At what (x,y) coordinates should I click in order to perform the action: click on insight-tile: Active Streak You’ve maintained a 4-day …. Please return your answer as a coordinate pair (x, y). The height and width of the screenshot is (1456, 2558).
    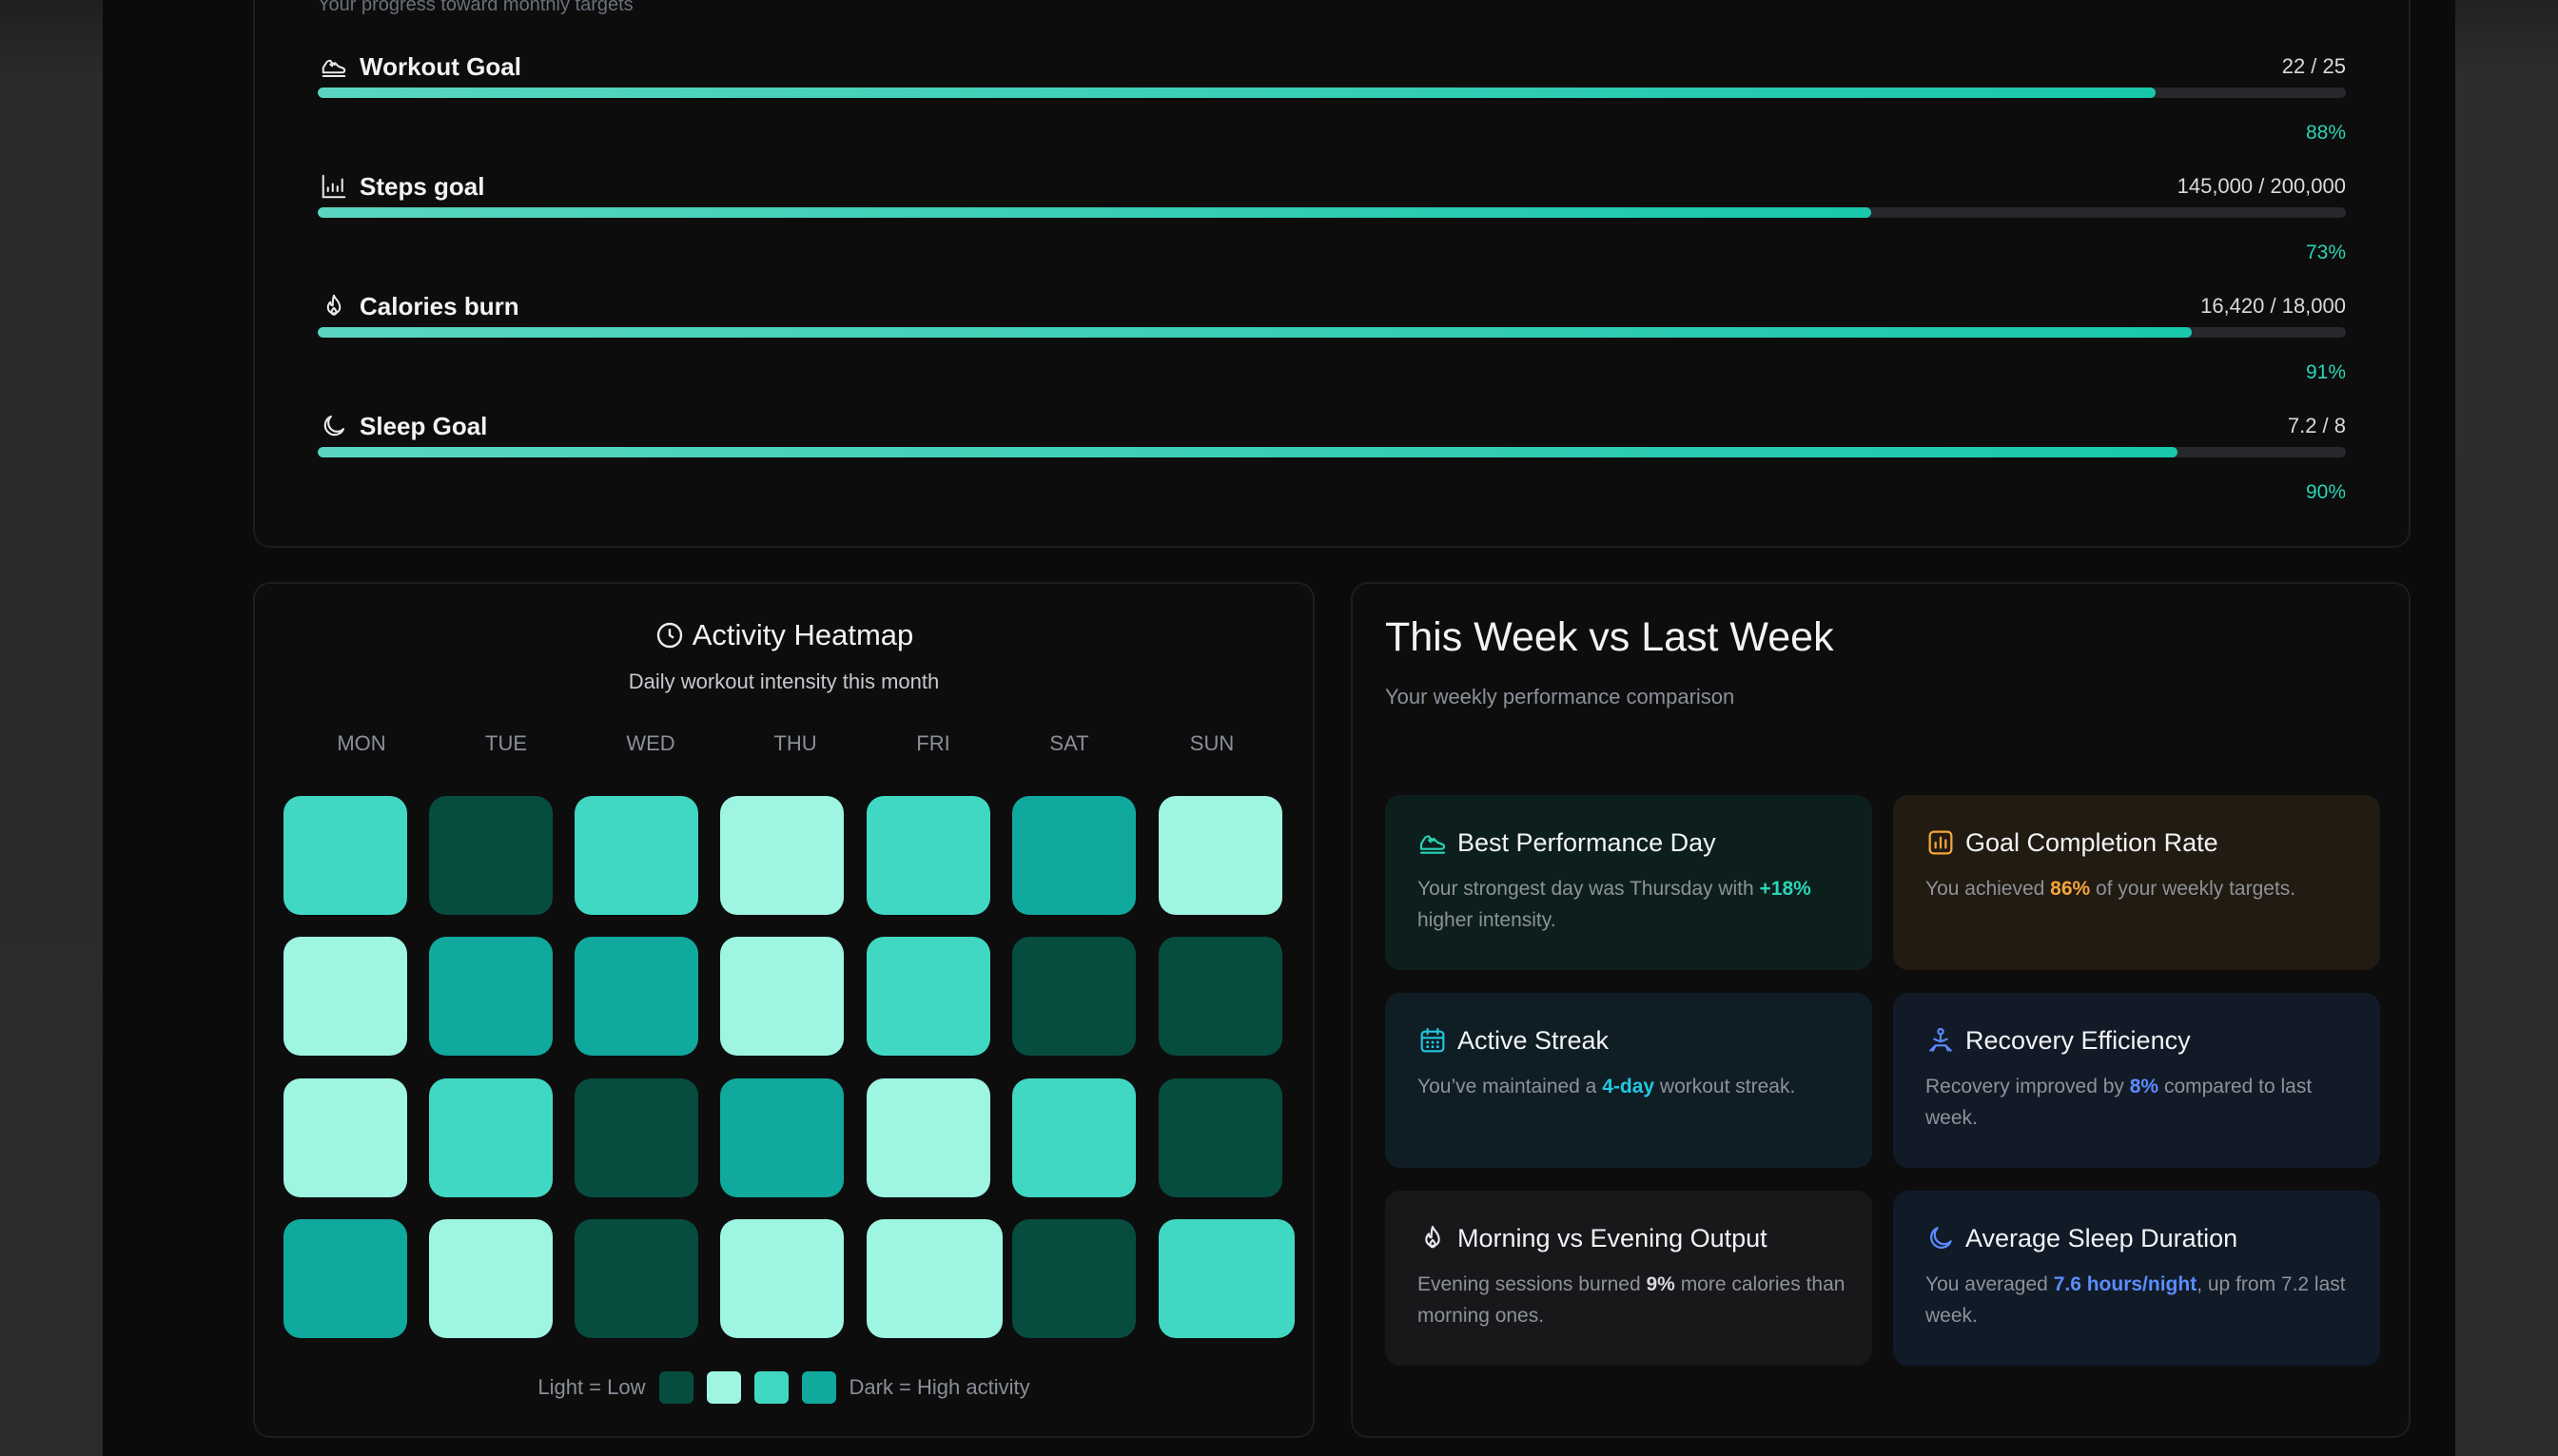
    Looking at the image, I should click on (1629, 1080).